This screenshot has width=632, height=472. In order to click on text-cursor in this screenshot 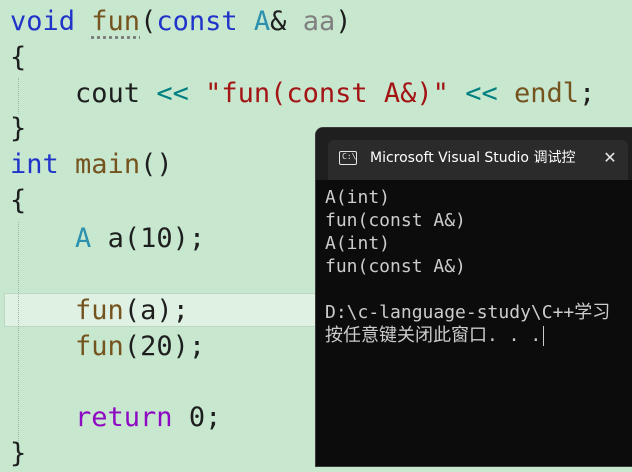, I will do `click(544, 336)`.